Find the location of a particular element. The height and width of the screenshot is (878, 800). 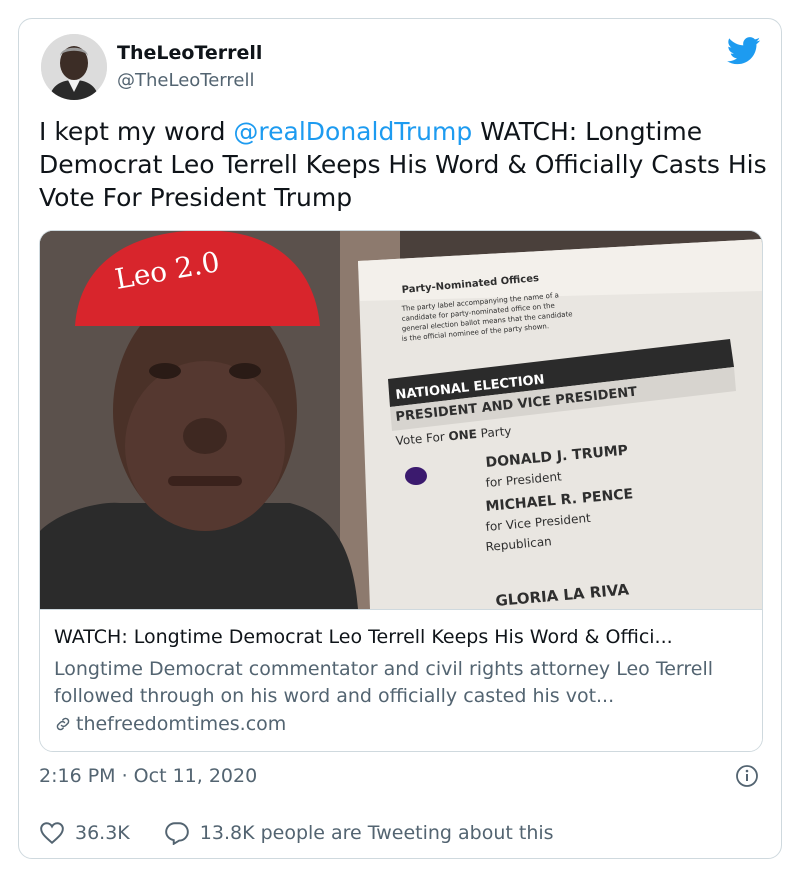

like-count: 36.3K is located at coordinates (102, 833).